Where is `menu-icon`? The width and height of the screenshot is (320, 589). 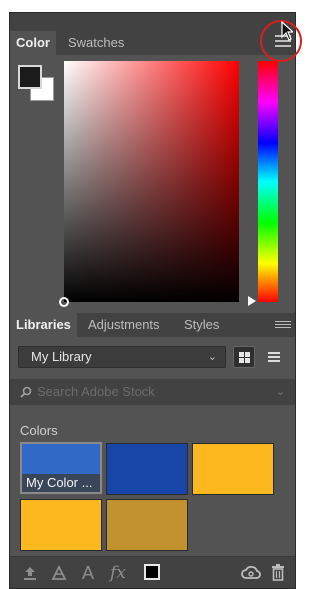 menu-icon is located at coordinates (283, 321).